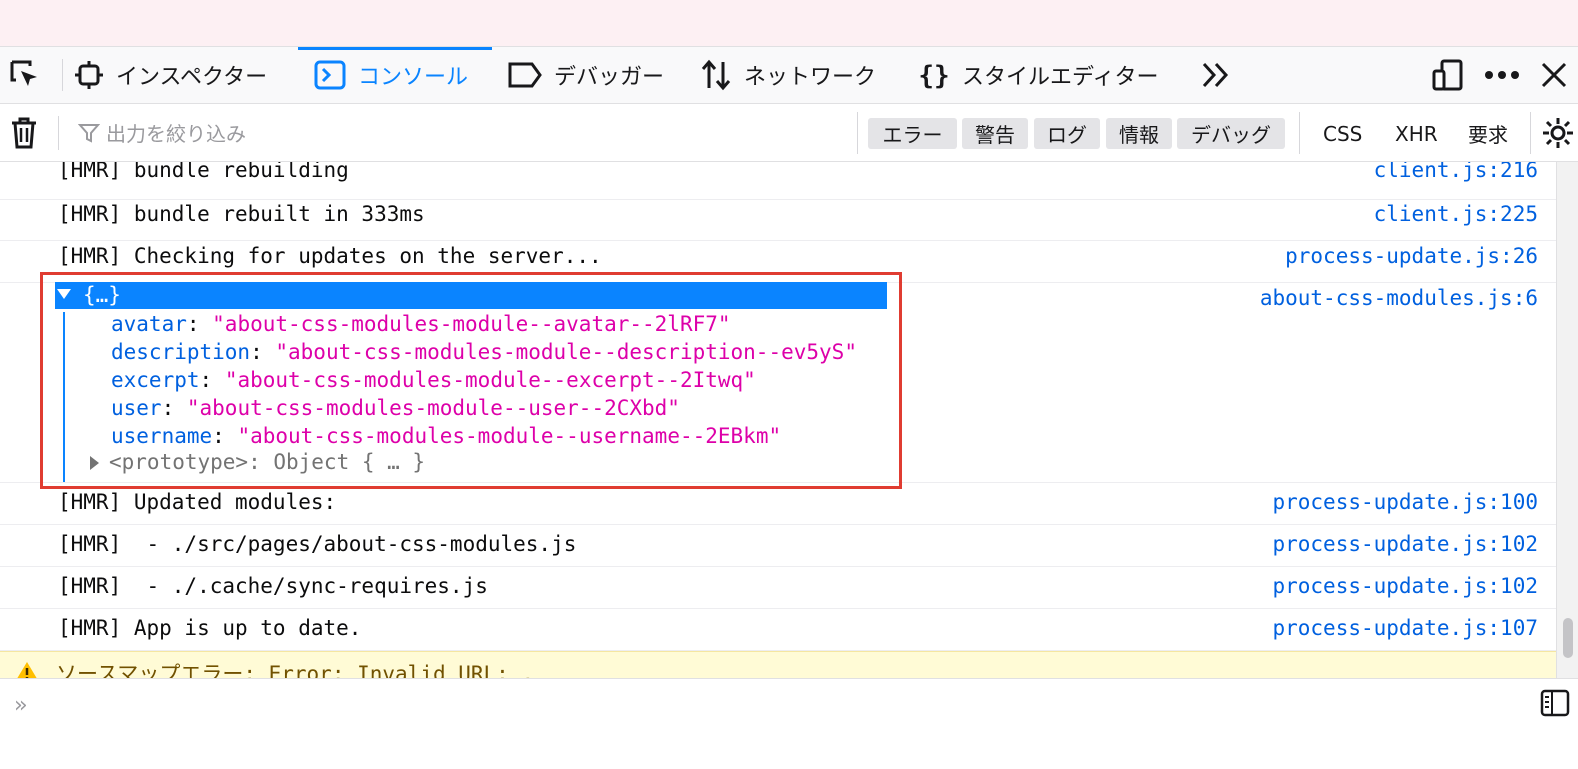 The image size is (1578, 769). What do you see at coordinates (176, 134) in the screenshot?
I see `filter-placeholder: 出力を絞り込み` at bounding box center [176, 134].